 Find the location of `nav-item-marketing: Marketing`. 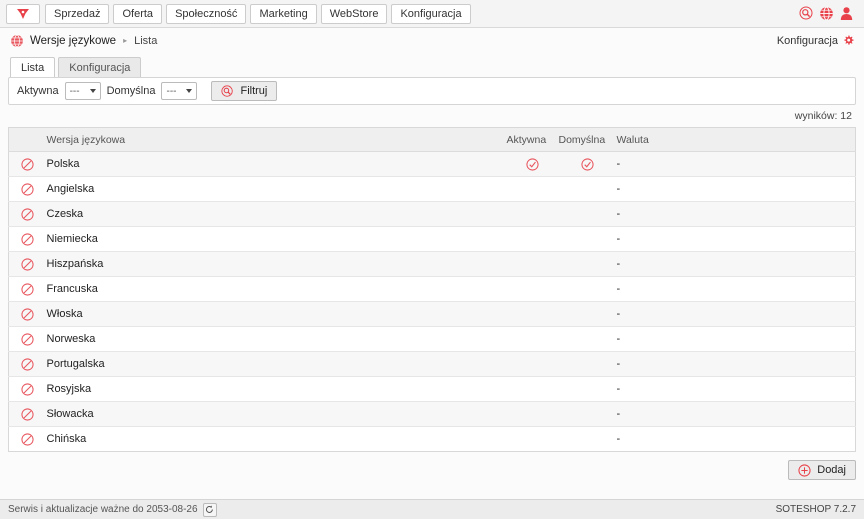

nav-item-marketing: Marketing is located at coordinates (283, 13).